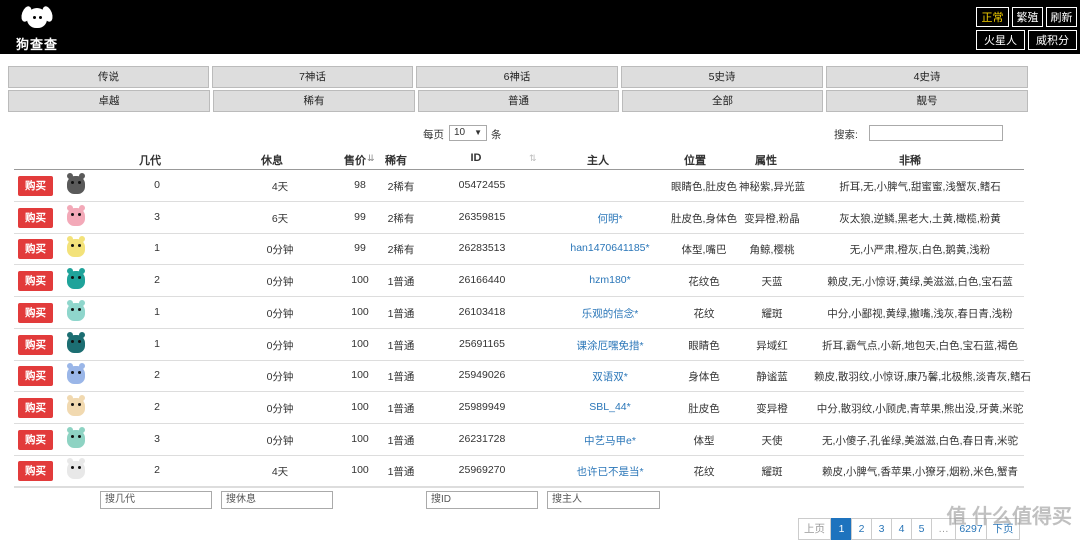 This screenshot has height=542, width=1080. What do you see at coordinates (927, 101) in the screenshot?
I see `category-pretty-number: 靓号` at bounding box center [927, 101].